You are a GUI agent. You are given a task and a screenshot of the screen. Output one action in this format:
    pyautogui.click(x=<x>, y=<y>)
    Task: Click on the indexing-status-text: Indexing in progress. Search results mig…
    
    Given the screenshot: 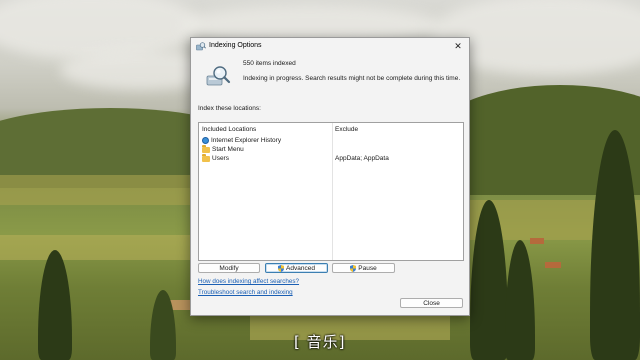 What is the action you would take?
    pyautogui.click(x=352, y=78)
    